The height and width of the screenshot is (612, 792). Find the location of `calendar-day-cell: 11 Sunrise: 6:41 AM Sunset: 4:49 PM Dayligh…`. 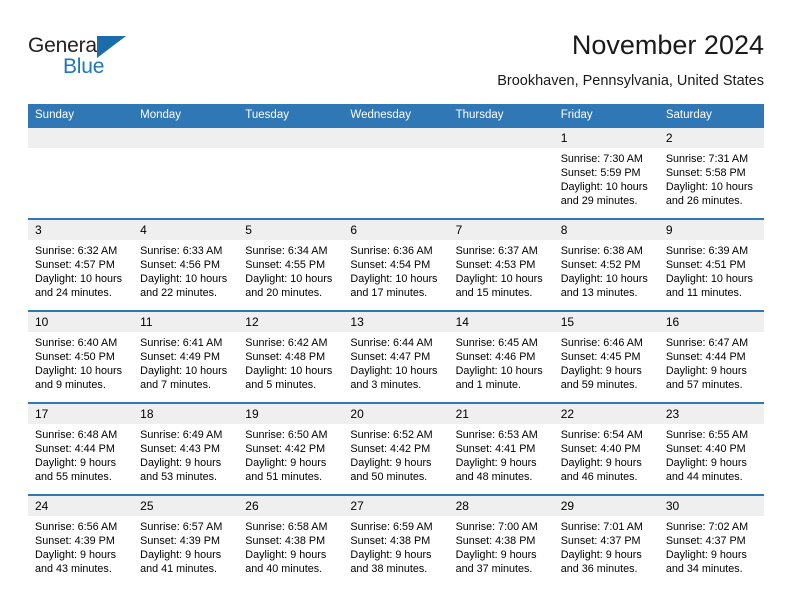

calendar-day-cell: 11 Sunrise: 6:41 AM Sunset: 4:49 PM Dayligh… is located at coordinates (186, 356).